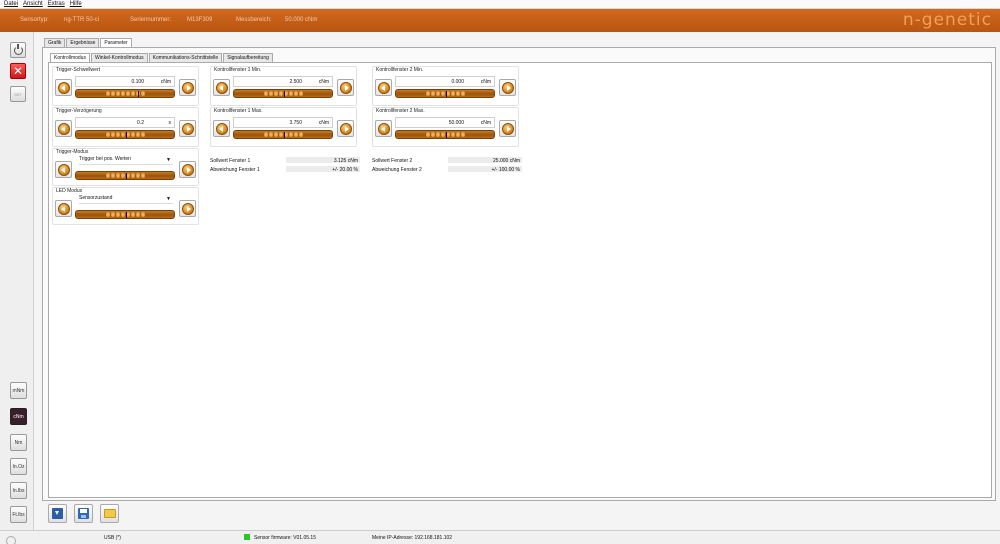 The height and width of the screenshot is (544, 1000). What do you see at coordinates (18, 94) in the screenshot?
I see `set-button: SET` at bounding box center [18, 94].